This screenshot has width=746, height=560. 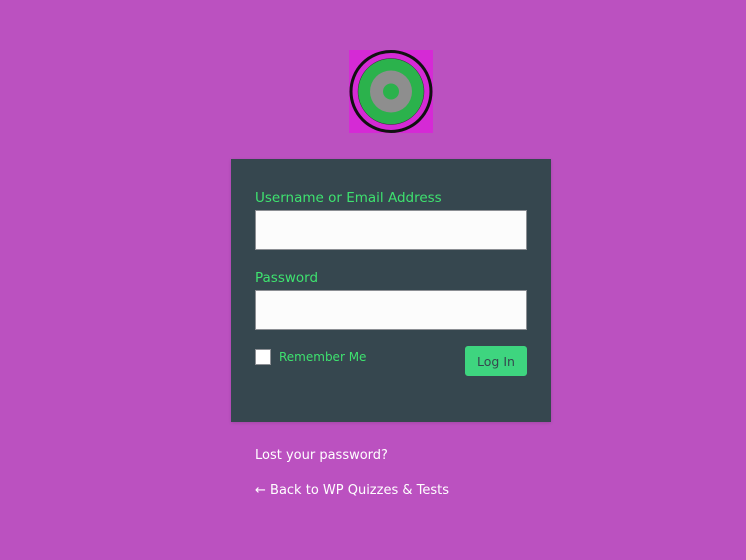 What do you see at coordinates (263, 357) in the screenshot?
I see `remember-me-checkbox` at bounding box center [263, 357].